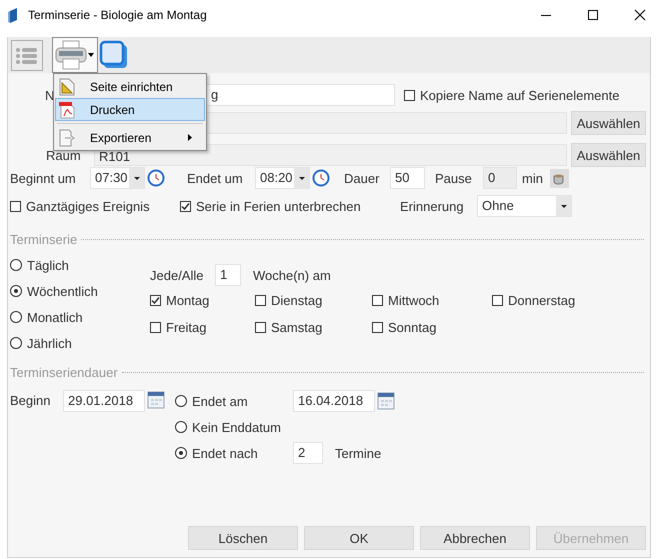 This screenshot has width=658, height=559. I want to click on radio-label: Monatlich, so click(55, 317).